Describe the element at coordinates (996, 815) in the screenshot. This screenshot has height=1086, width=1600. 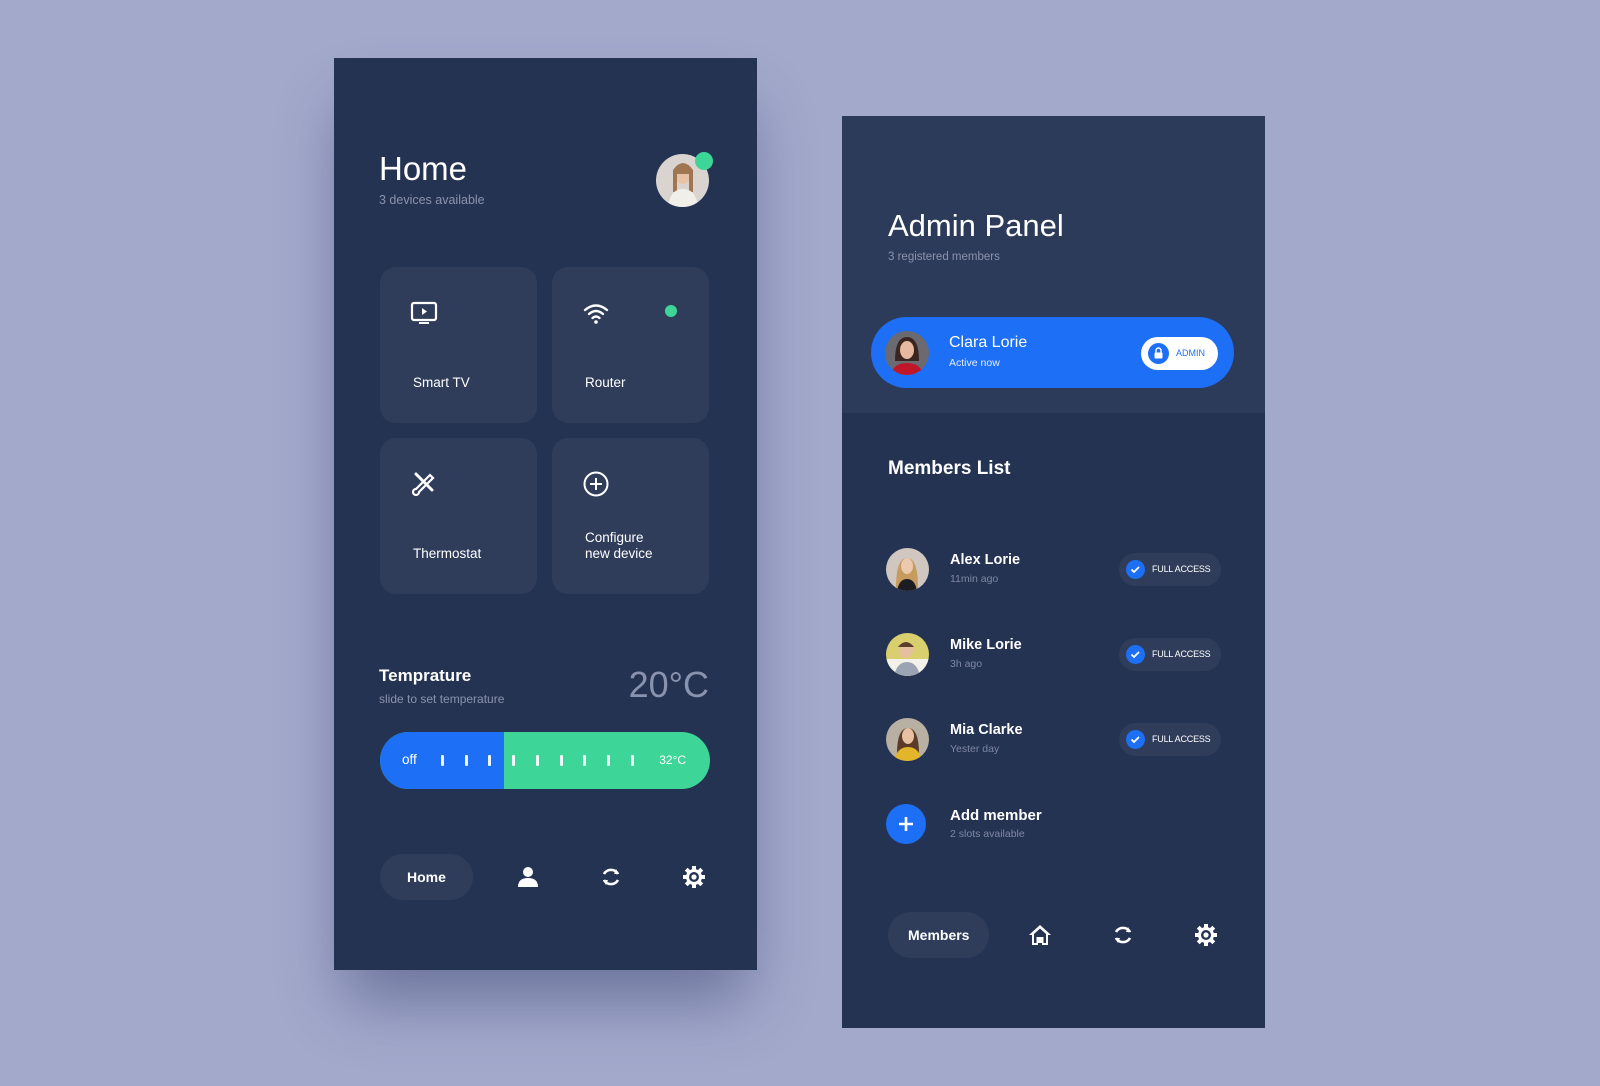
I see `add-member-label: Add member` at that location.